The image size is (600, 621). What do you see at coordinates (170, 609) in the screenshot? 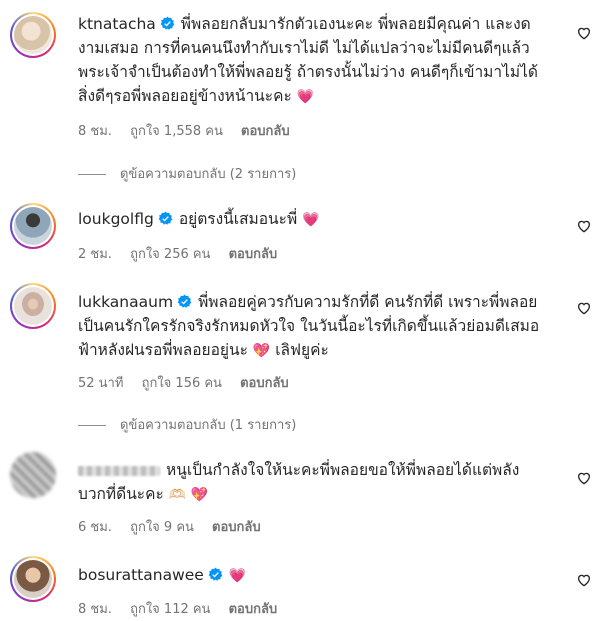
I see `likes-count: ถูกใจ 112 คน` at bounding box center [170, 609].